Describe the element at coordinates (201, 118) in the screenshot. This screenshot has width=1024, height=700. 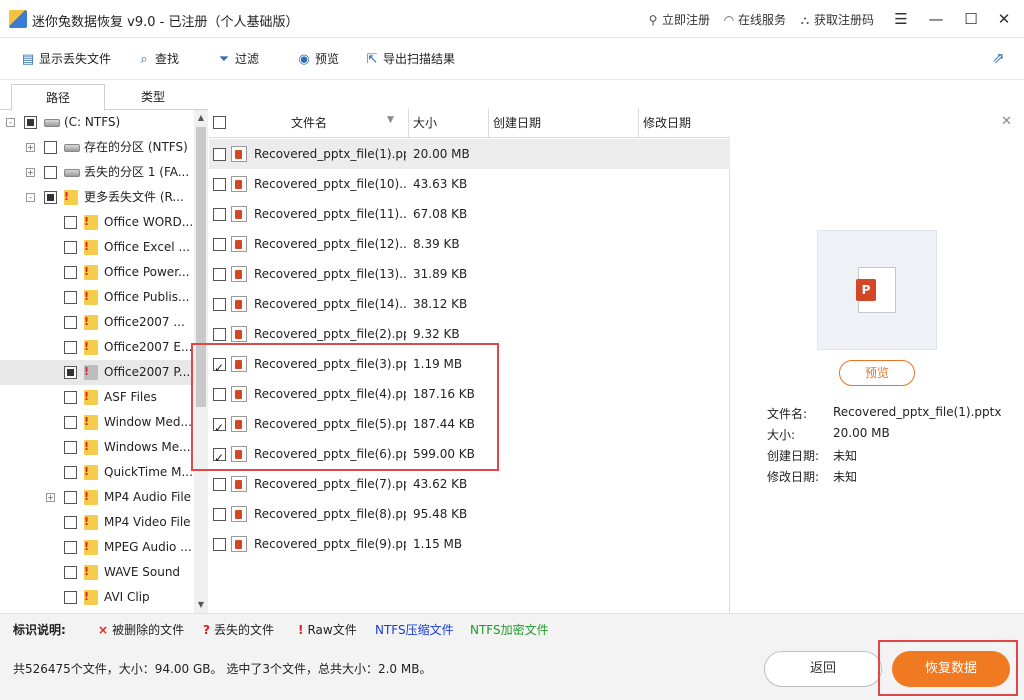
I see `scroll-up-icon: ▲` at that location.